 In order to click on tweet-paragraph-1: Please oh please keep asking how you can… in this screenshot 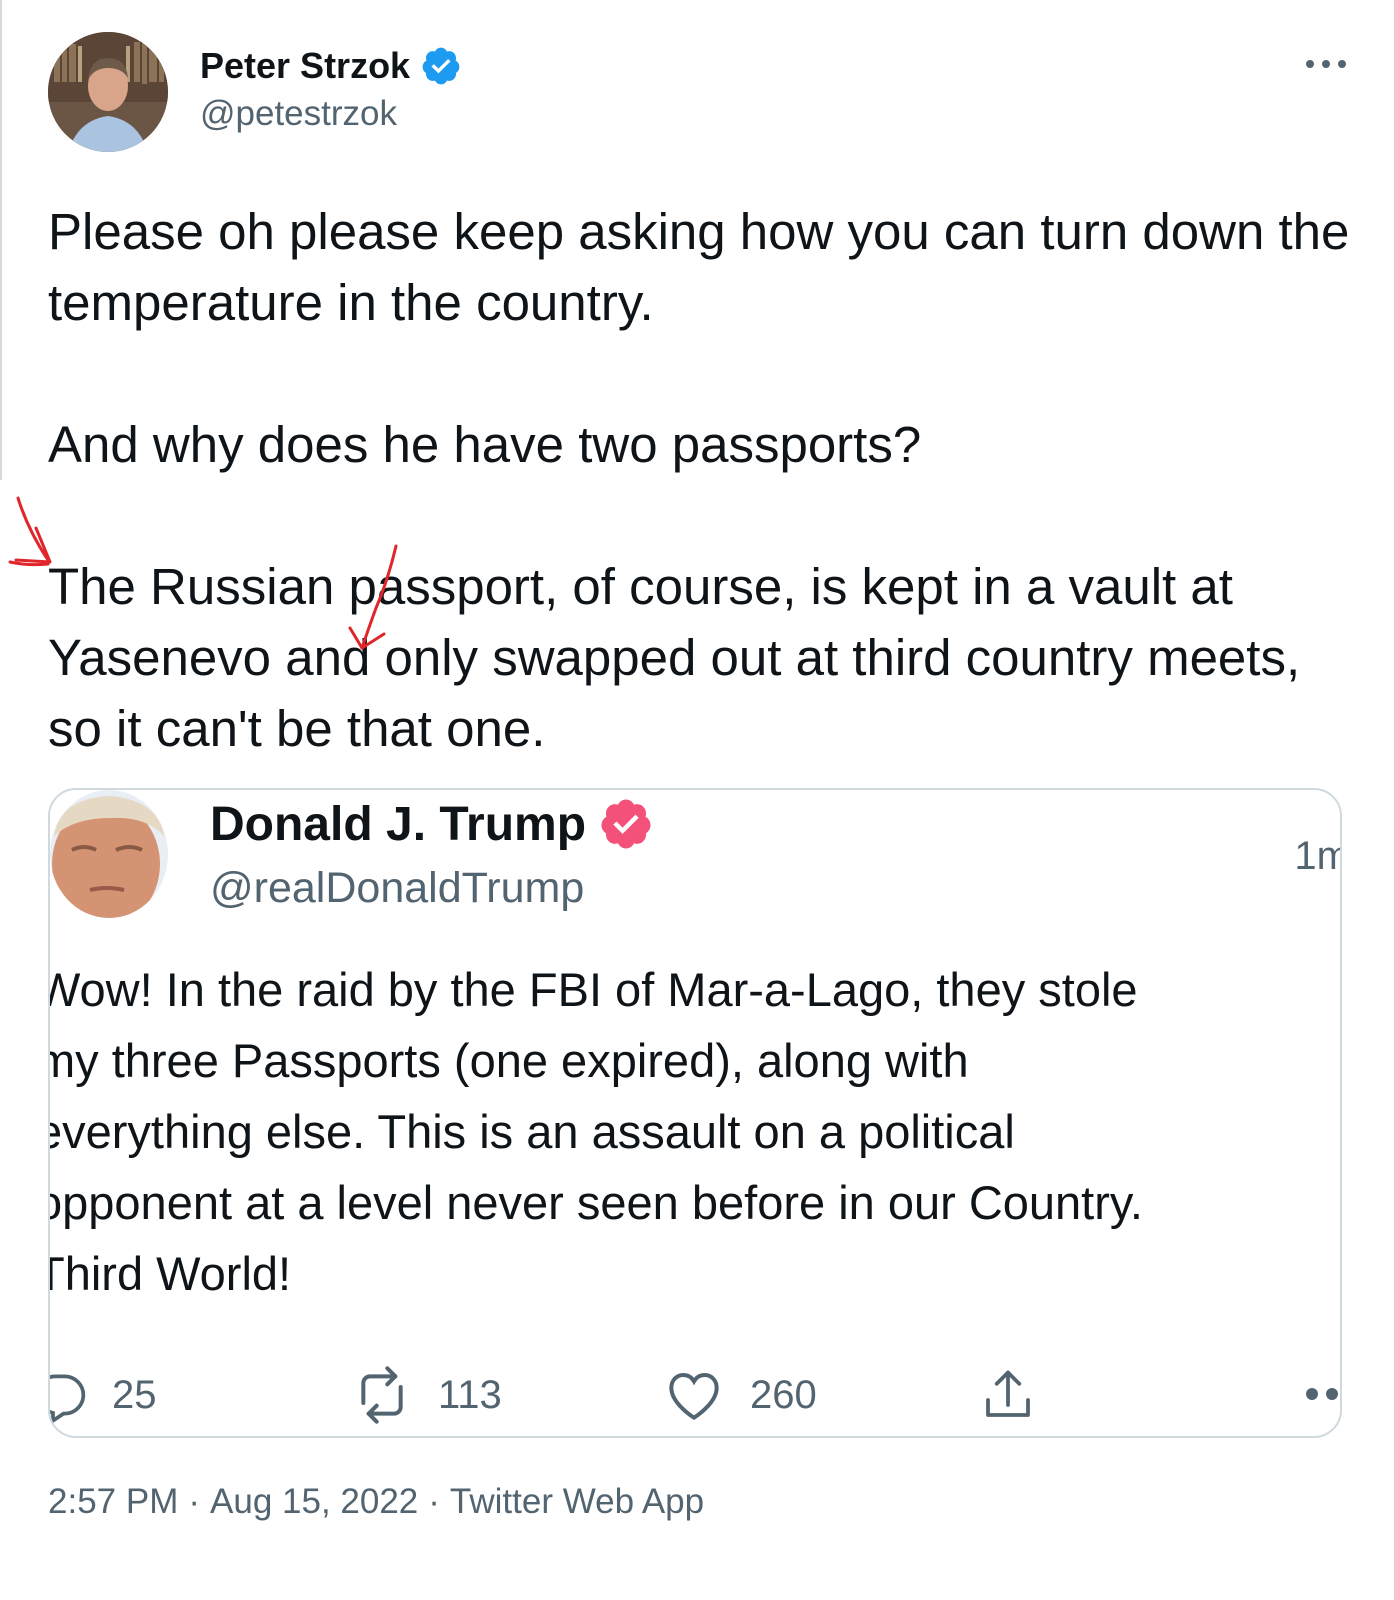, I will do `click(699, 267)`.